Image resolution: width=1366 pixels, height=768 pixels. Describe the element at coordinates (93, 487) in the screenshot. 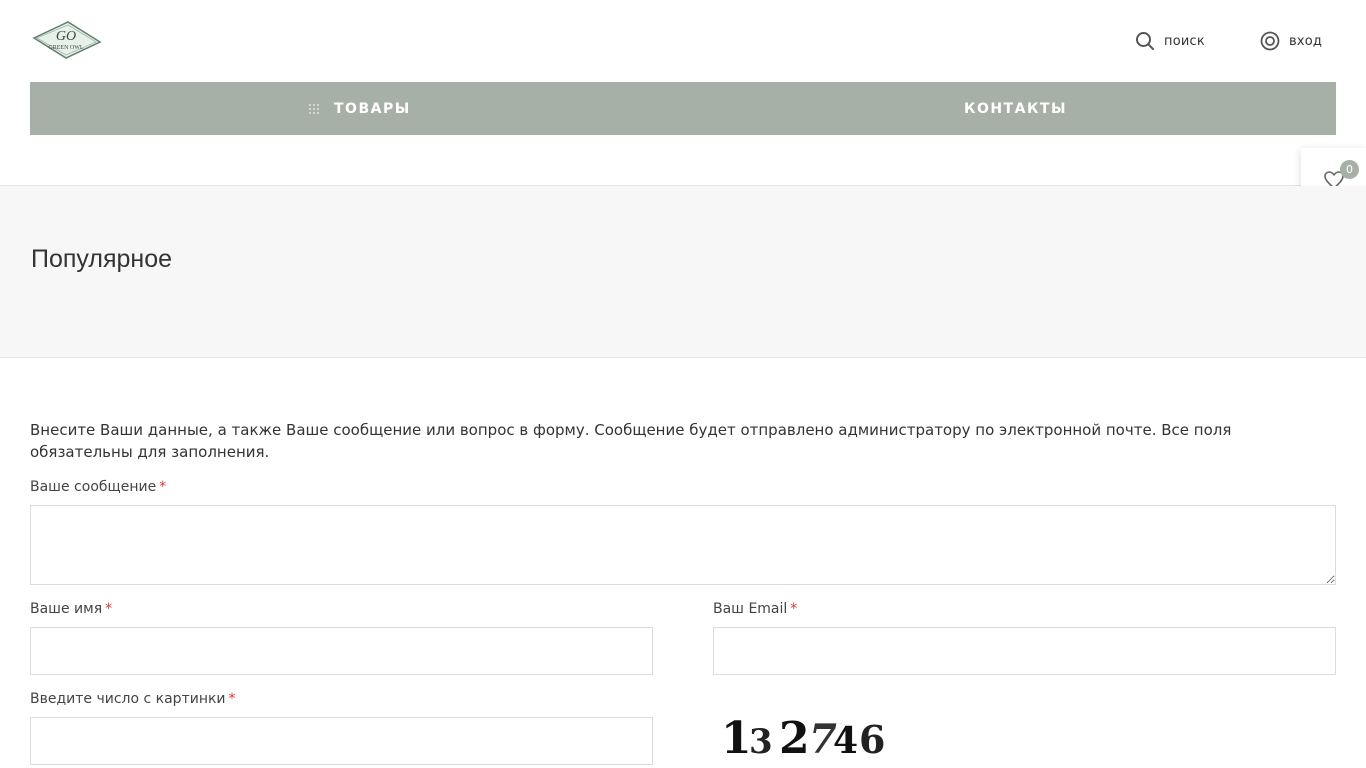

I see `message-label-text: Ваше сообщение` at that location.